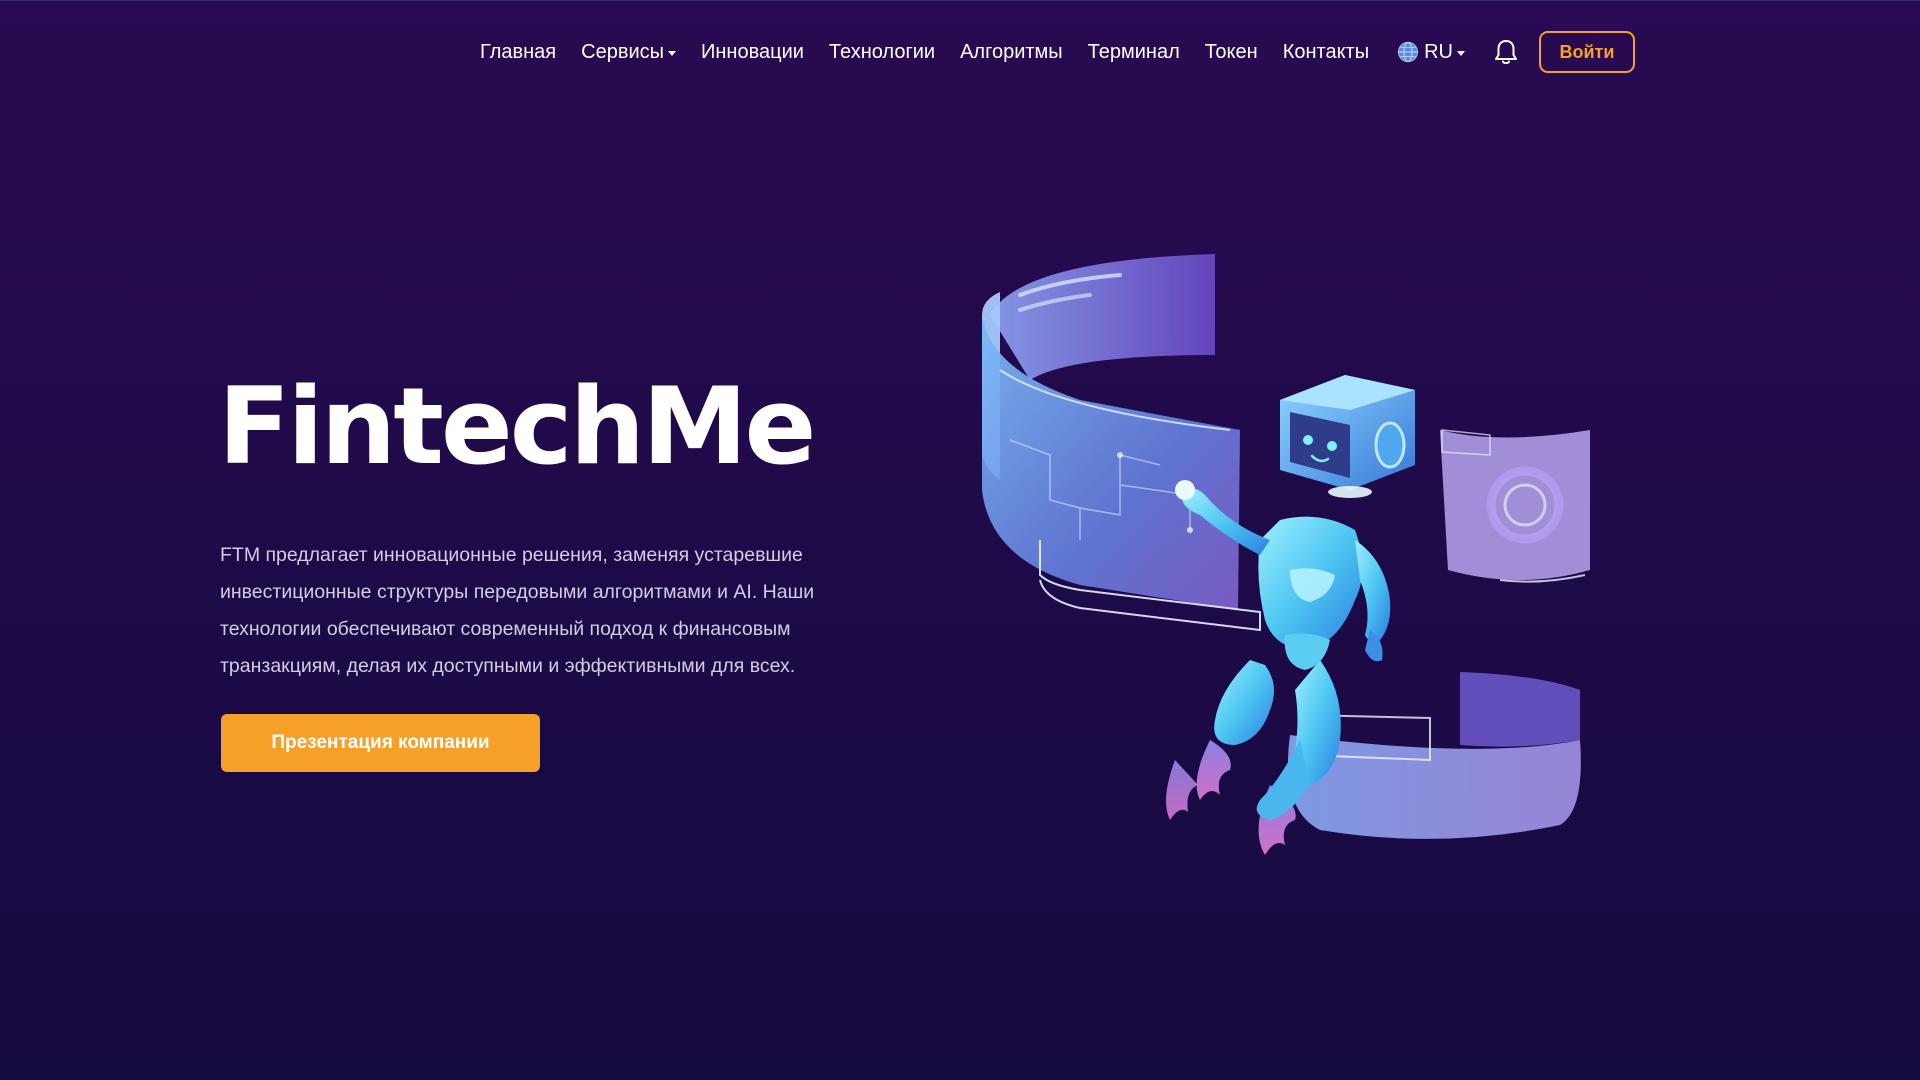  I want to click on nav-item-label: Контакты, so click(1326, 51).